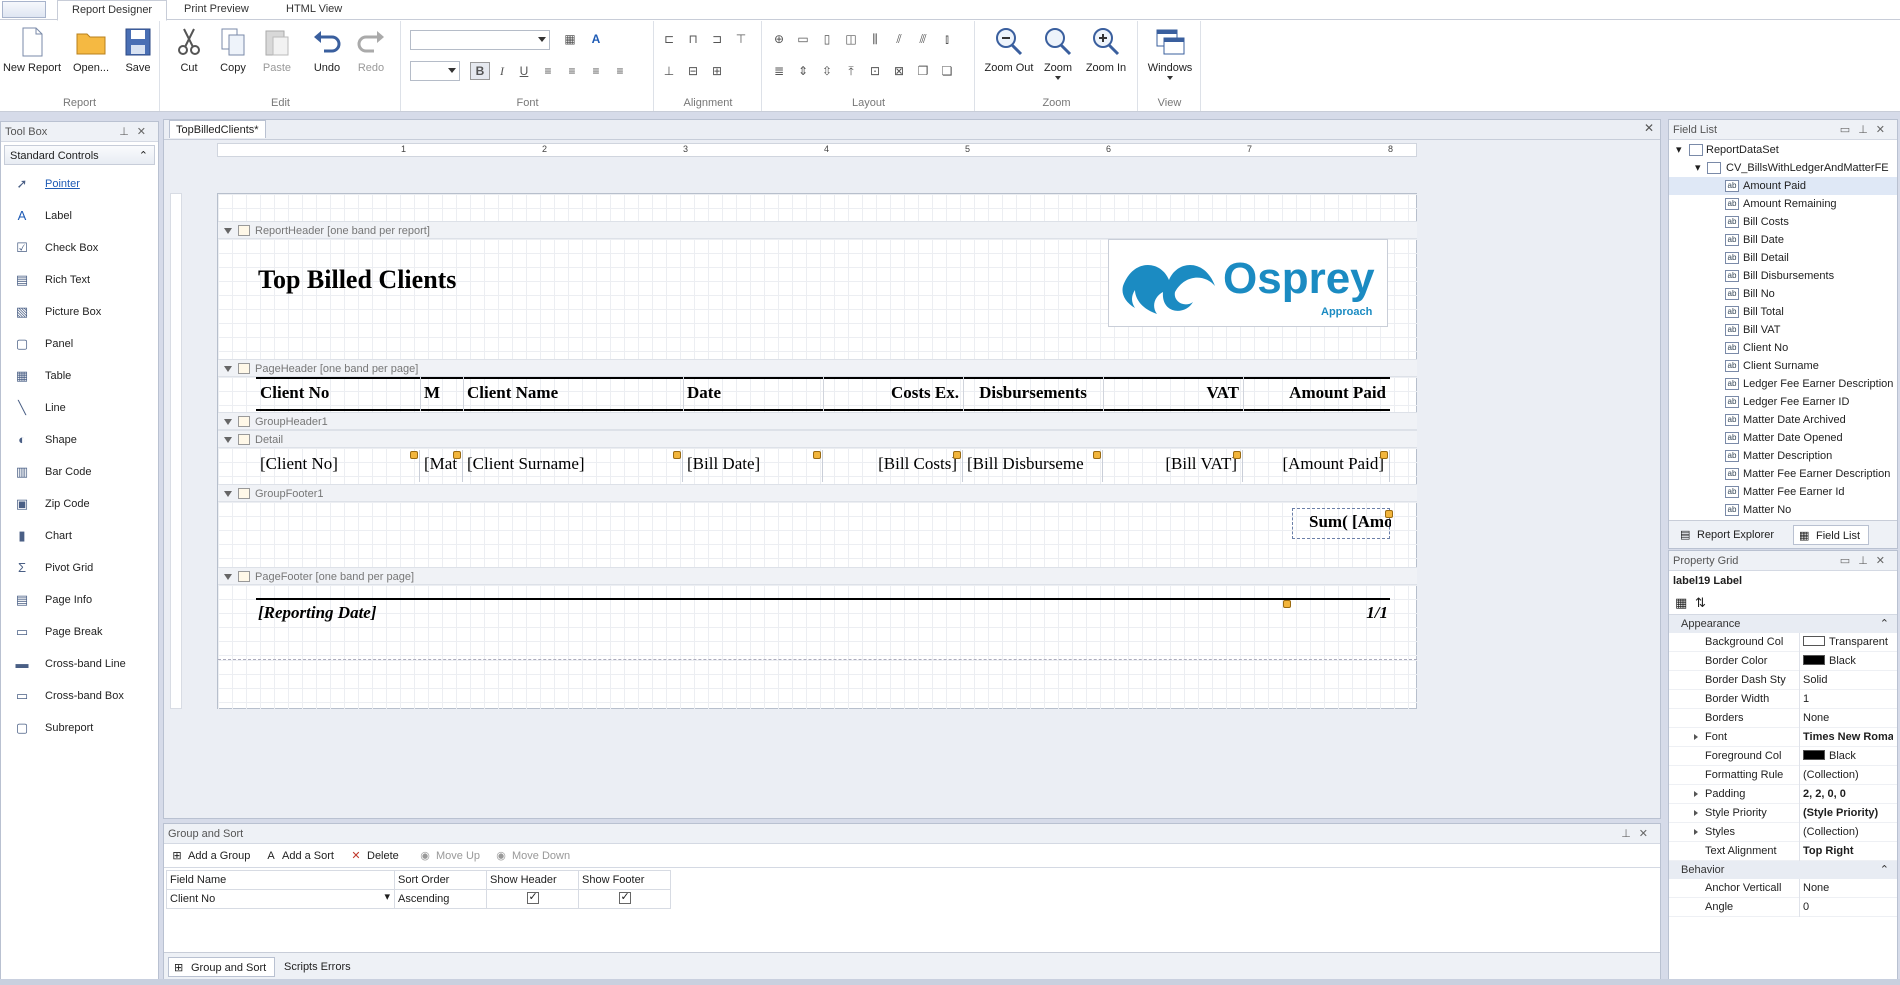  Describe the element at coordinates (1783, 509) in the screenshot. I see `field-item: ab Matter No` at that location.